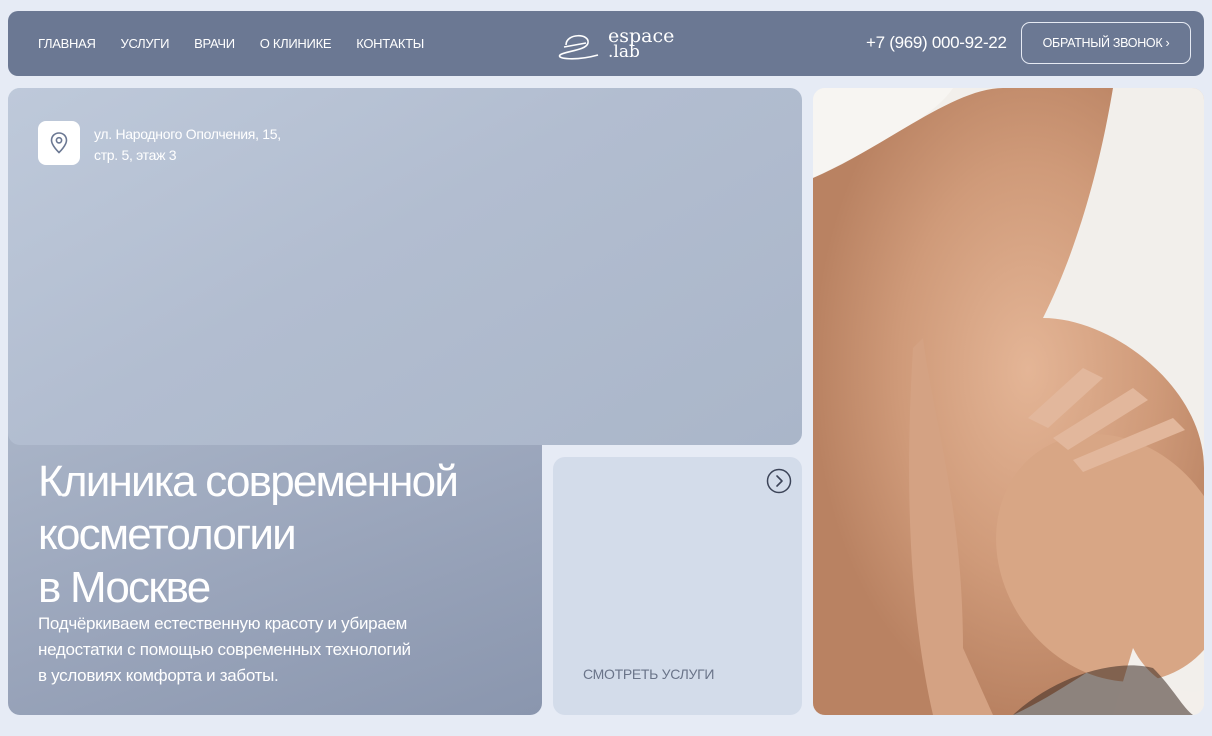 This screenshot has width=1212, height=736. What do you see at coordinates (158, 675) in the screenshot?
I see `hero-subtitle-line-3: в условиях комфорта и заботы.` at bounding box center [158, 675].